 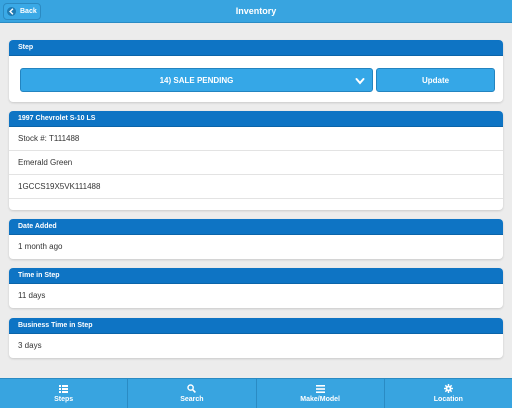 I want to click on chevron-down-icon, so click(x=360, y=81).